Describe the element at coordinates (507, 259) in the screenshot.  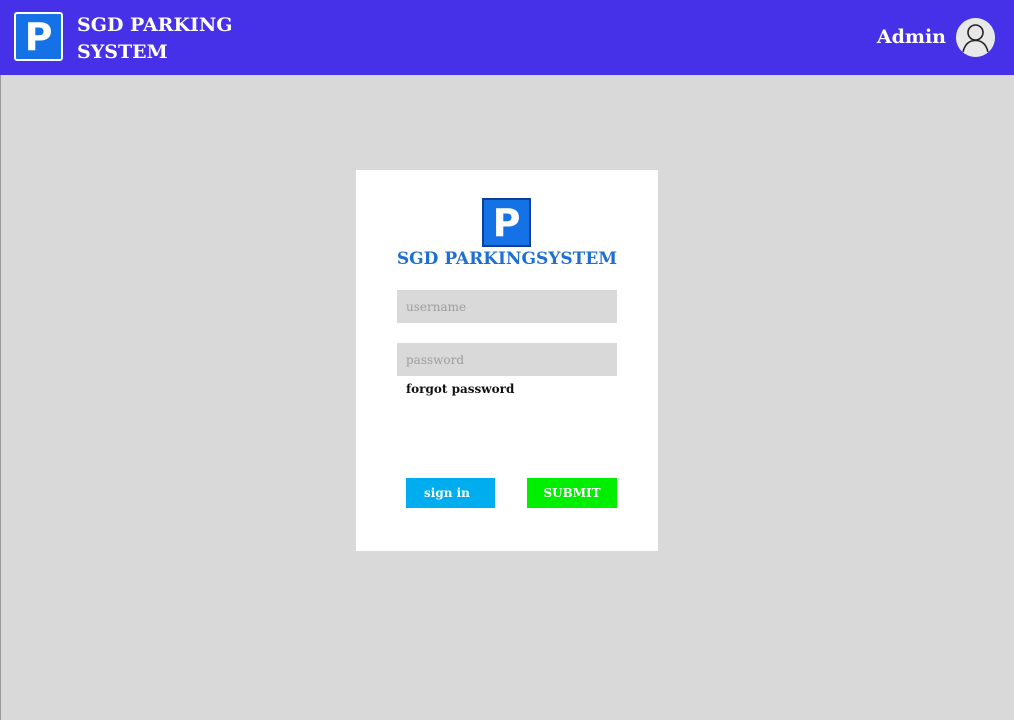
I see `login-title: SGD PARKINGSYSTEM` at that location.